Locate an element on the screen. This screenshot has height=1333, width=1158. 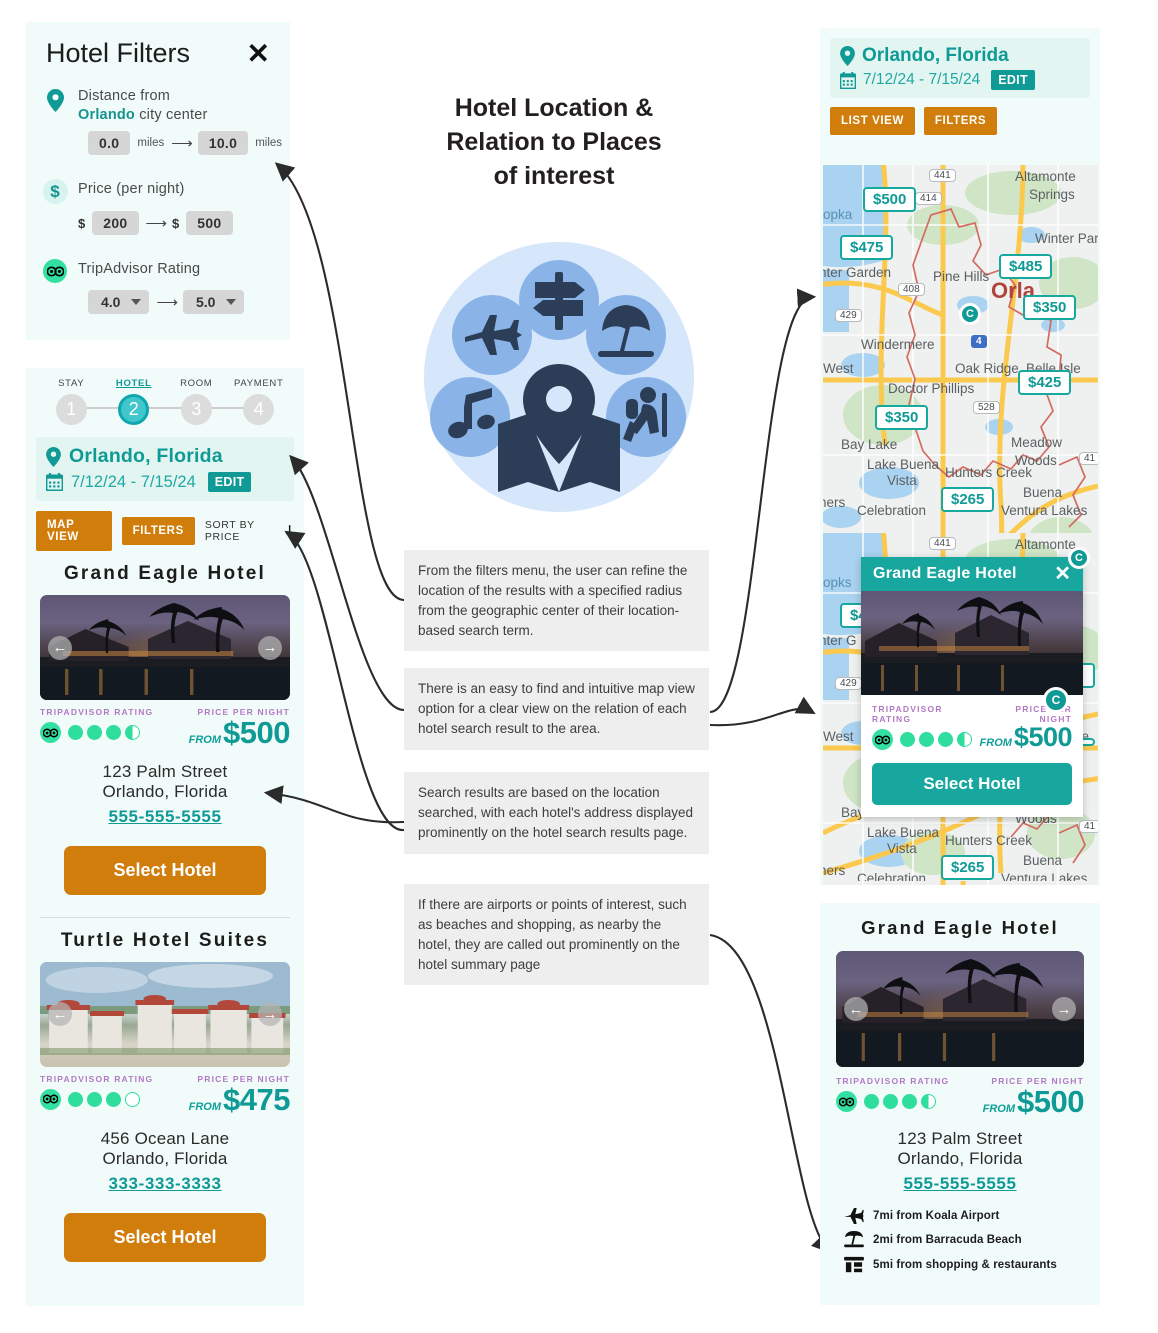
map-price-pin: $500 is located at coordinates (890, 199).